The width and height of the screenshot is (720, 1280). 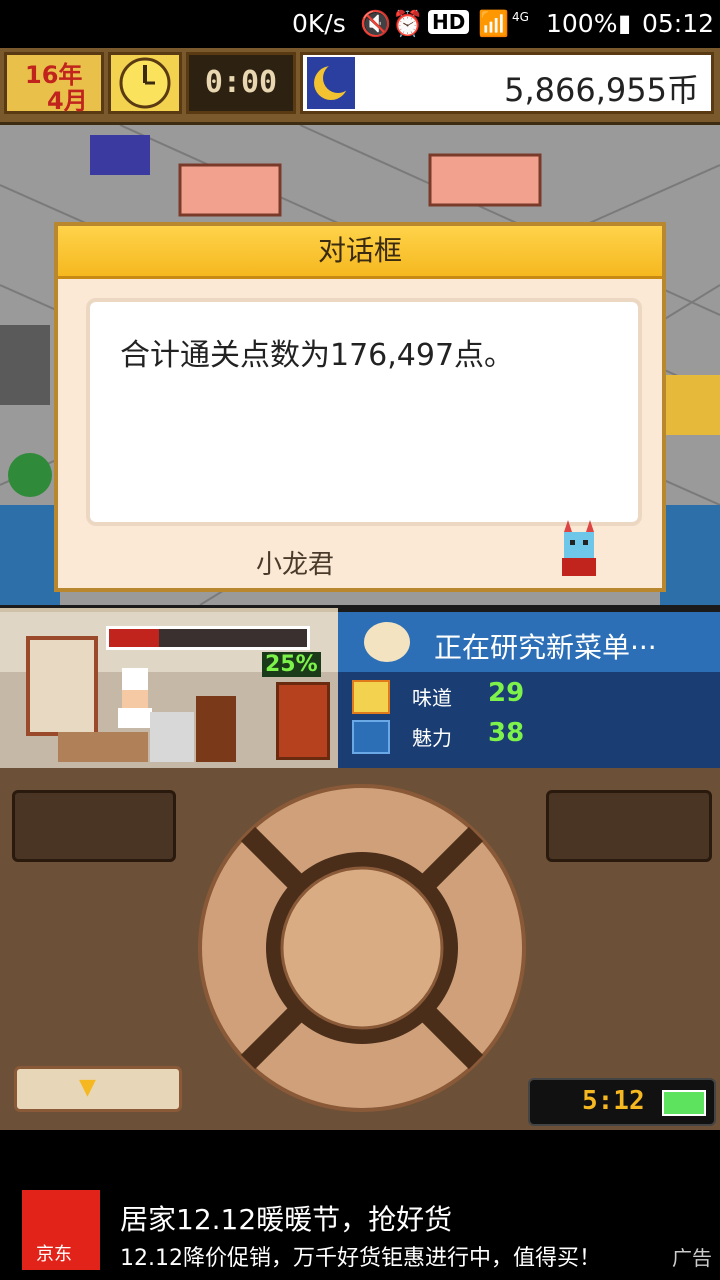 I want to click on research-title: 正在研究新菜单···, so click(x=545, y=647).